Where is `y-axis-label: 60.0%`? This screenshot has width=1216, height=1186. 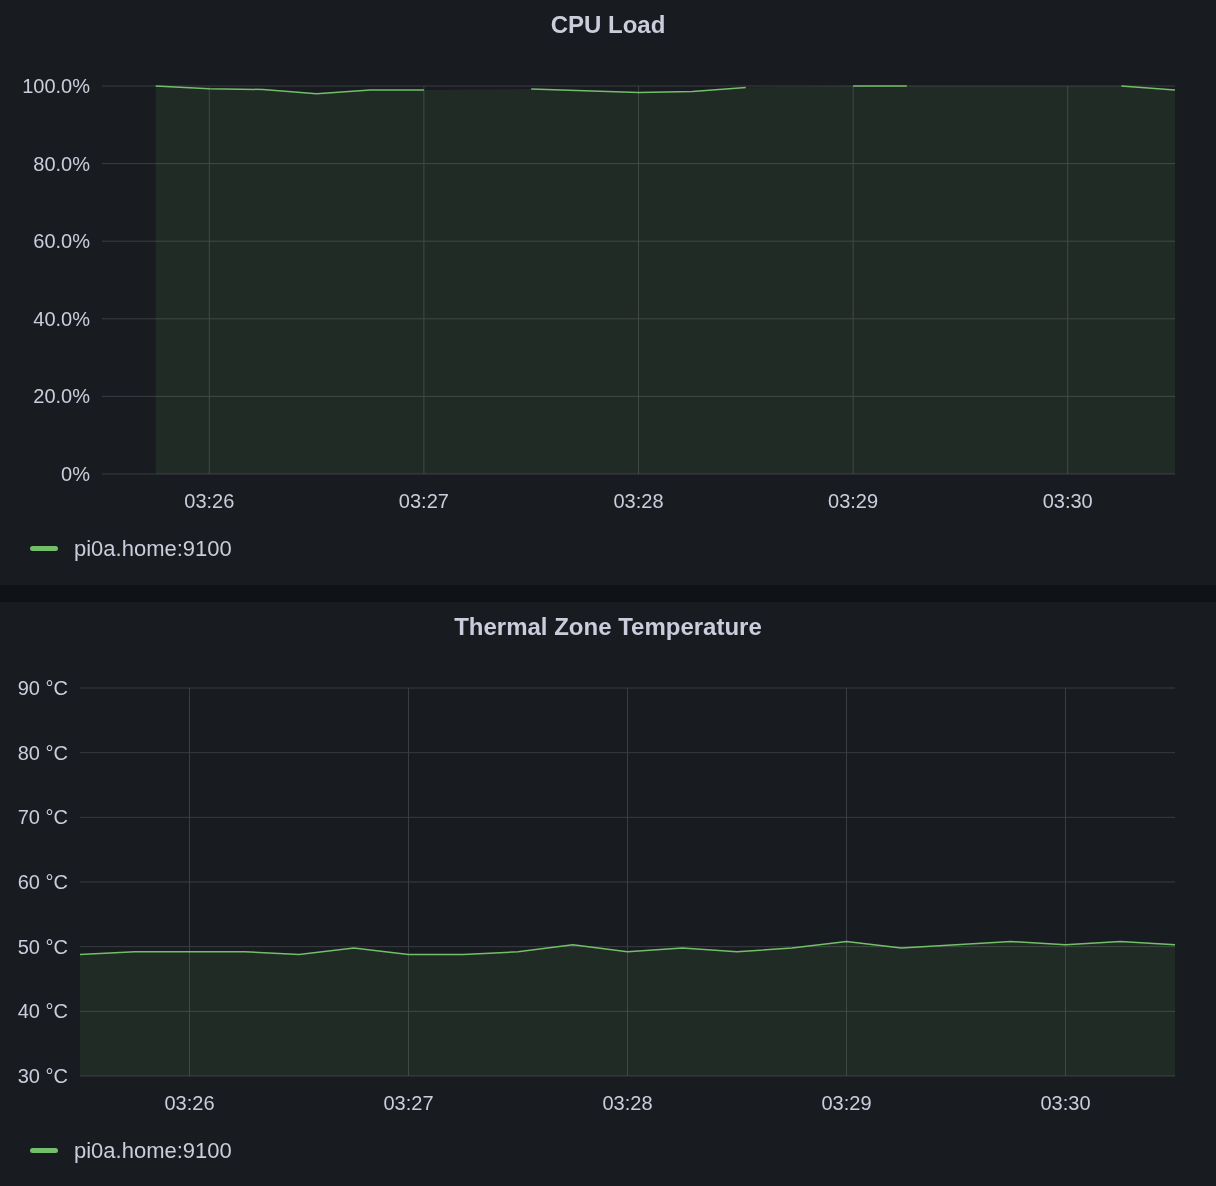
y-axis-label: 60.0% is located at coordinates (61, 241).